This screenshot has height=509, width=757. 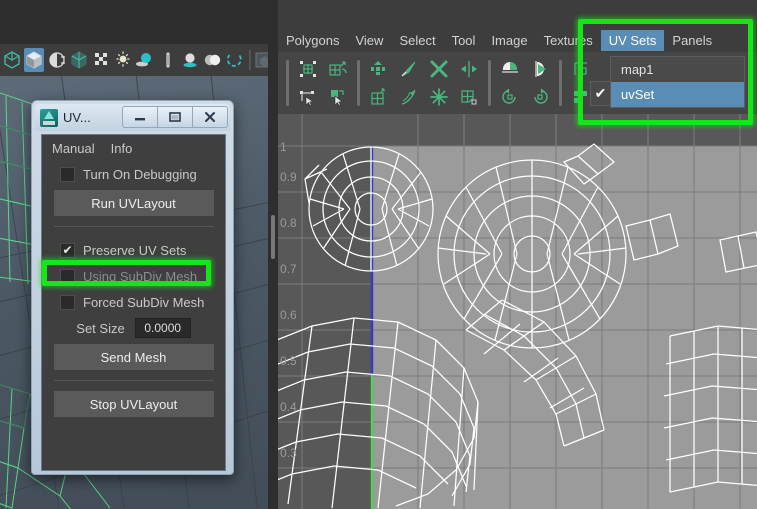 I want to click on uv-unfold-icon, so click(x=379, y=97).